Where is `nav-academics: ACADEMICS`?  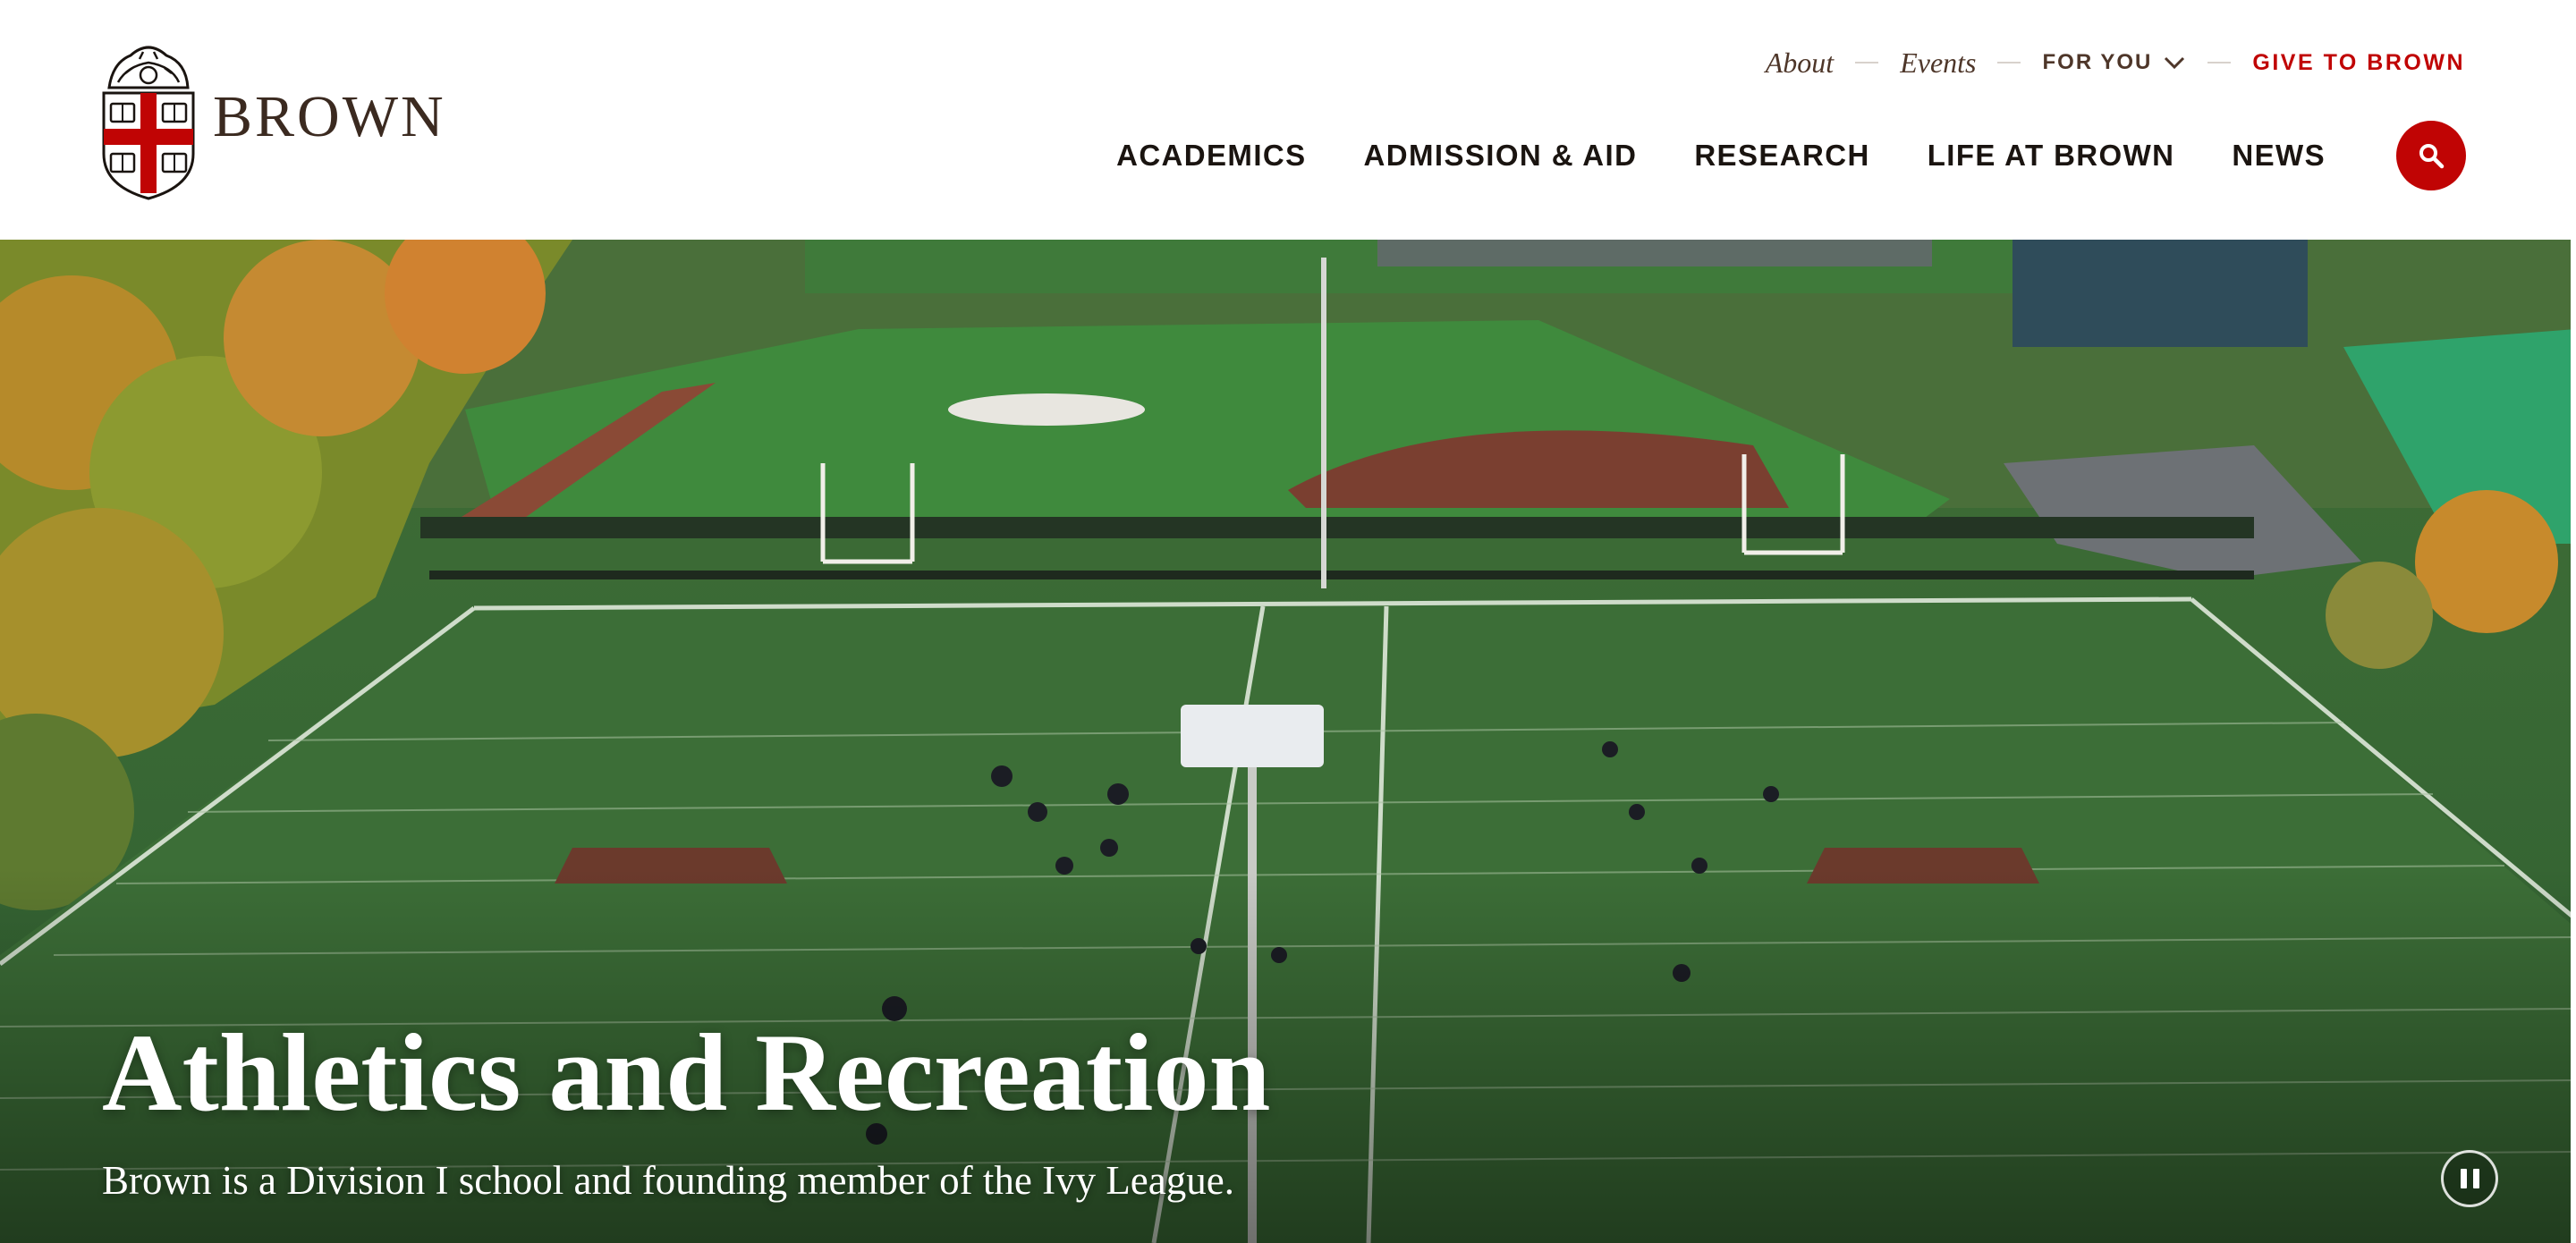
nav-academics: ACADEMICS is located at coordinates (1211, 156).